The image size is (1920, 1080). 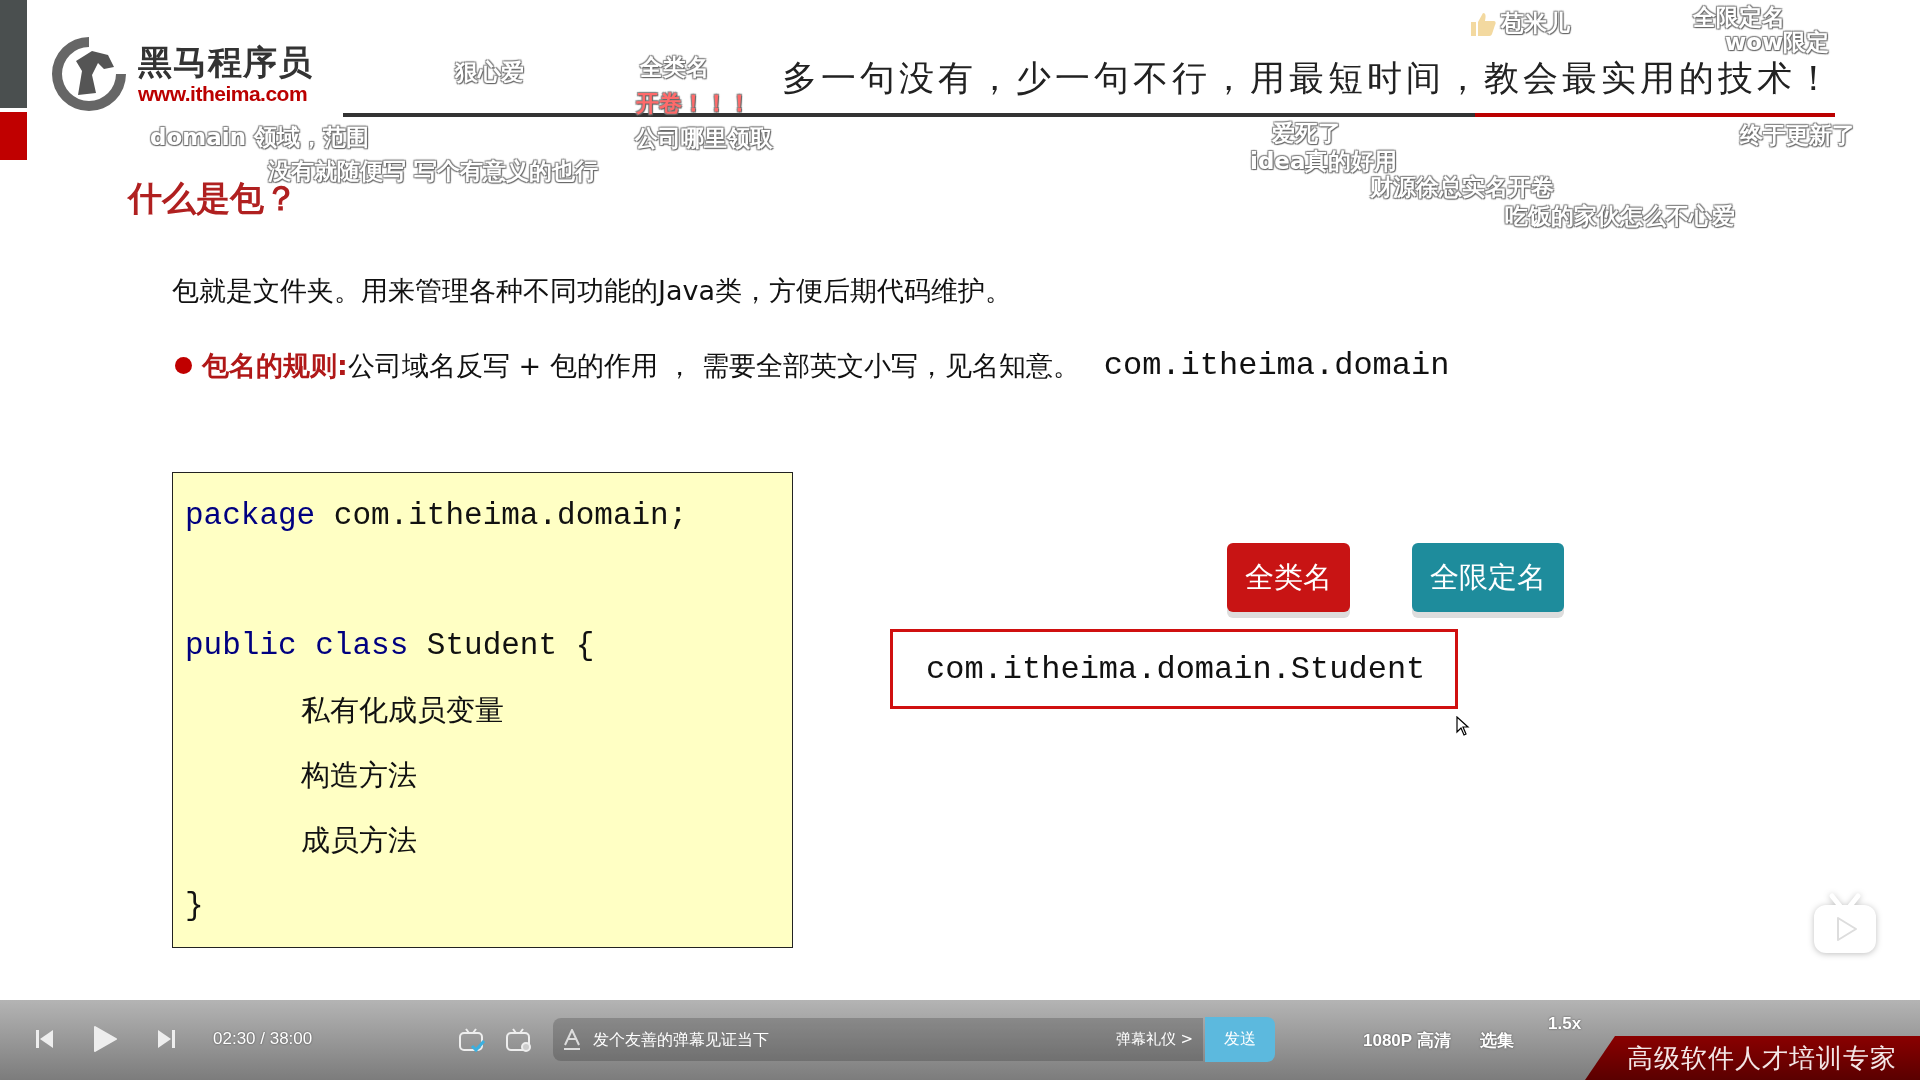 What do you see at coordinates (519, 1040) in the screenshot?
I see `danmaku-settings-icon` at bounding box center [519, 1040].